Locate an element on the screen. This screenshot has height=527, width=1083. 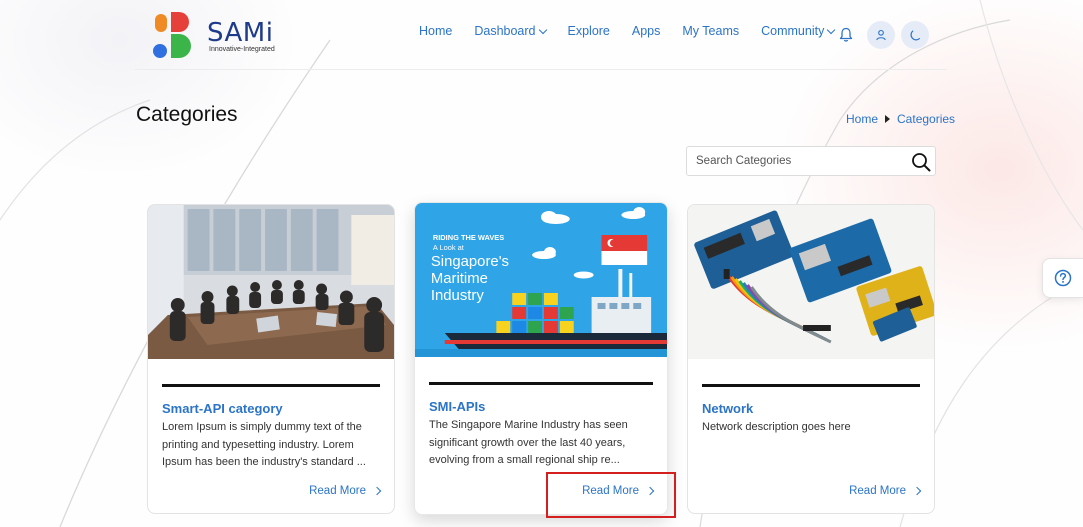
image-text-line4: Maritime is located at coordinates (459, 278).